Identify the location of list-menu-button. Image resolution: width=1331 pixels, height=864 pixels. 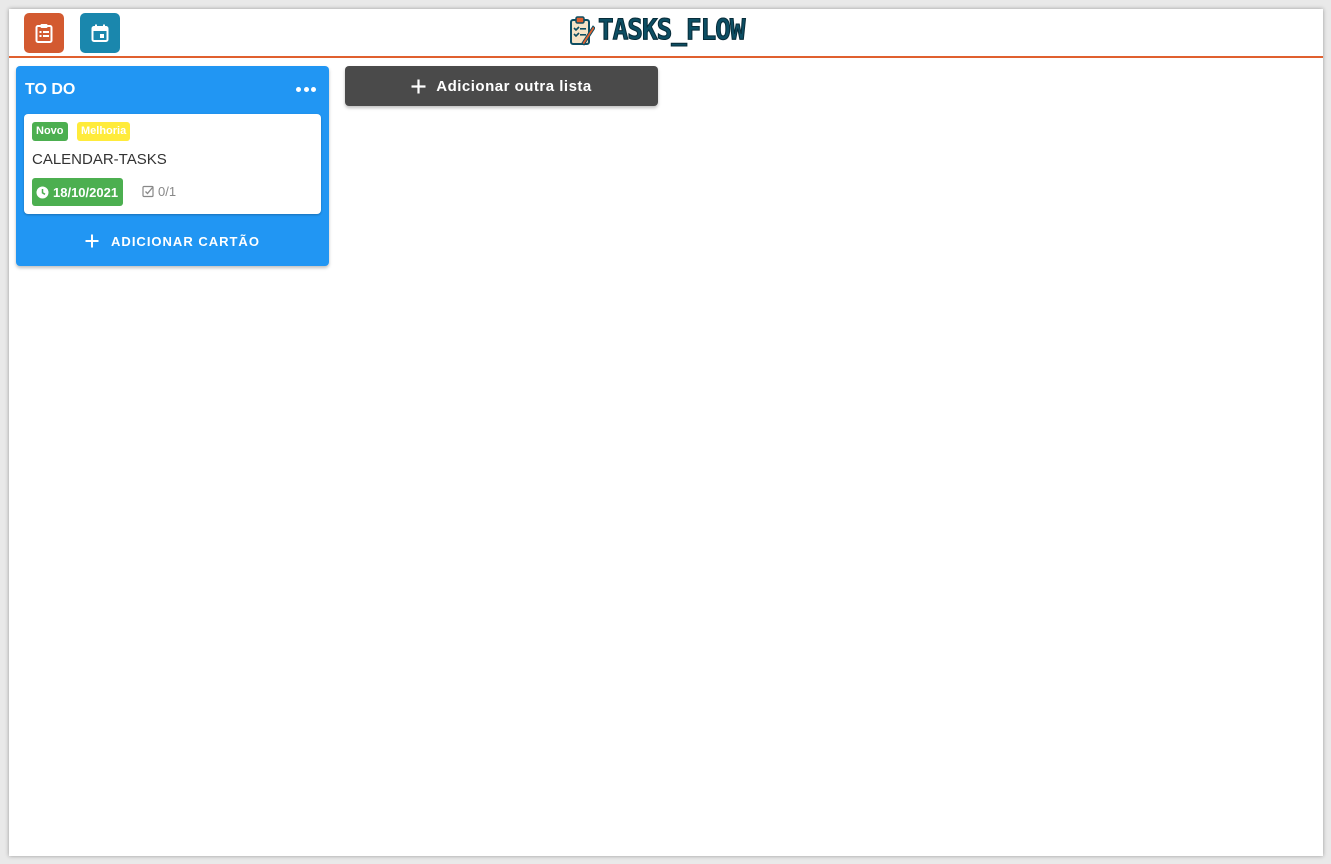
(306, 89).